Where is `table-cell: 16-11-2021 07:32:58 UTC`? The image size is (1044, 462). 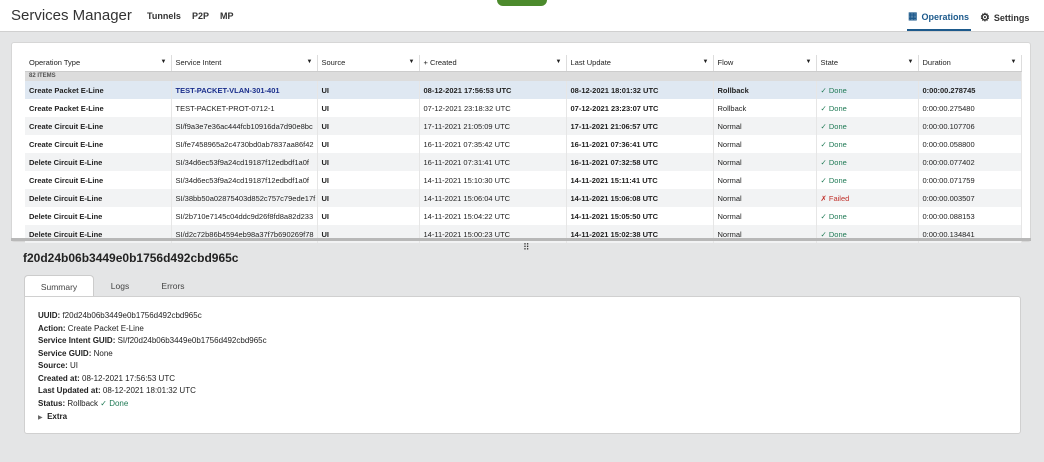
table-cell: 16-11-2021 07:32:58 UTC is located at coordinates (640, 162).